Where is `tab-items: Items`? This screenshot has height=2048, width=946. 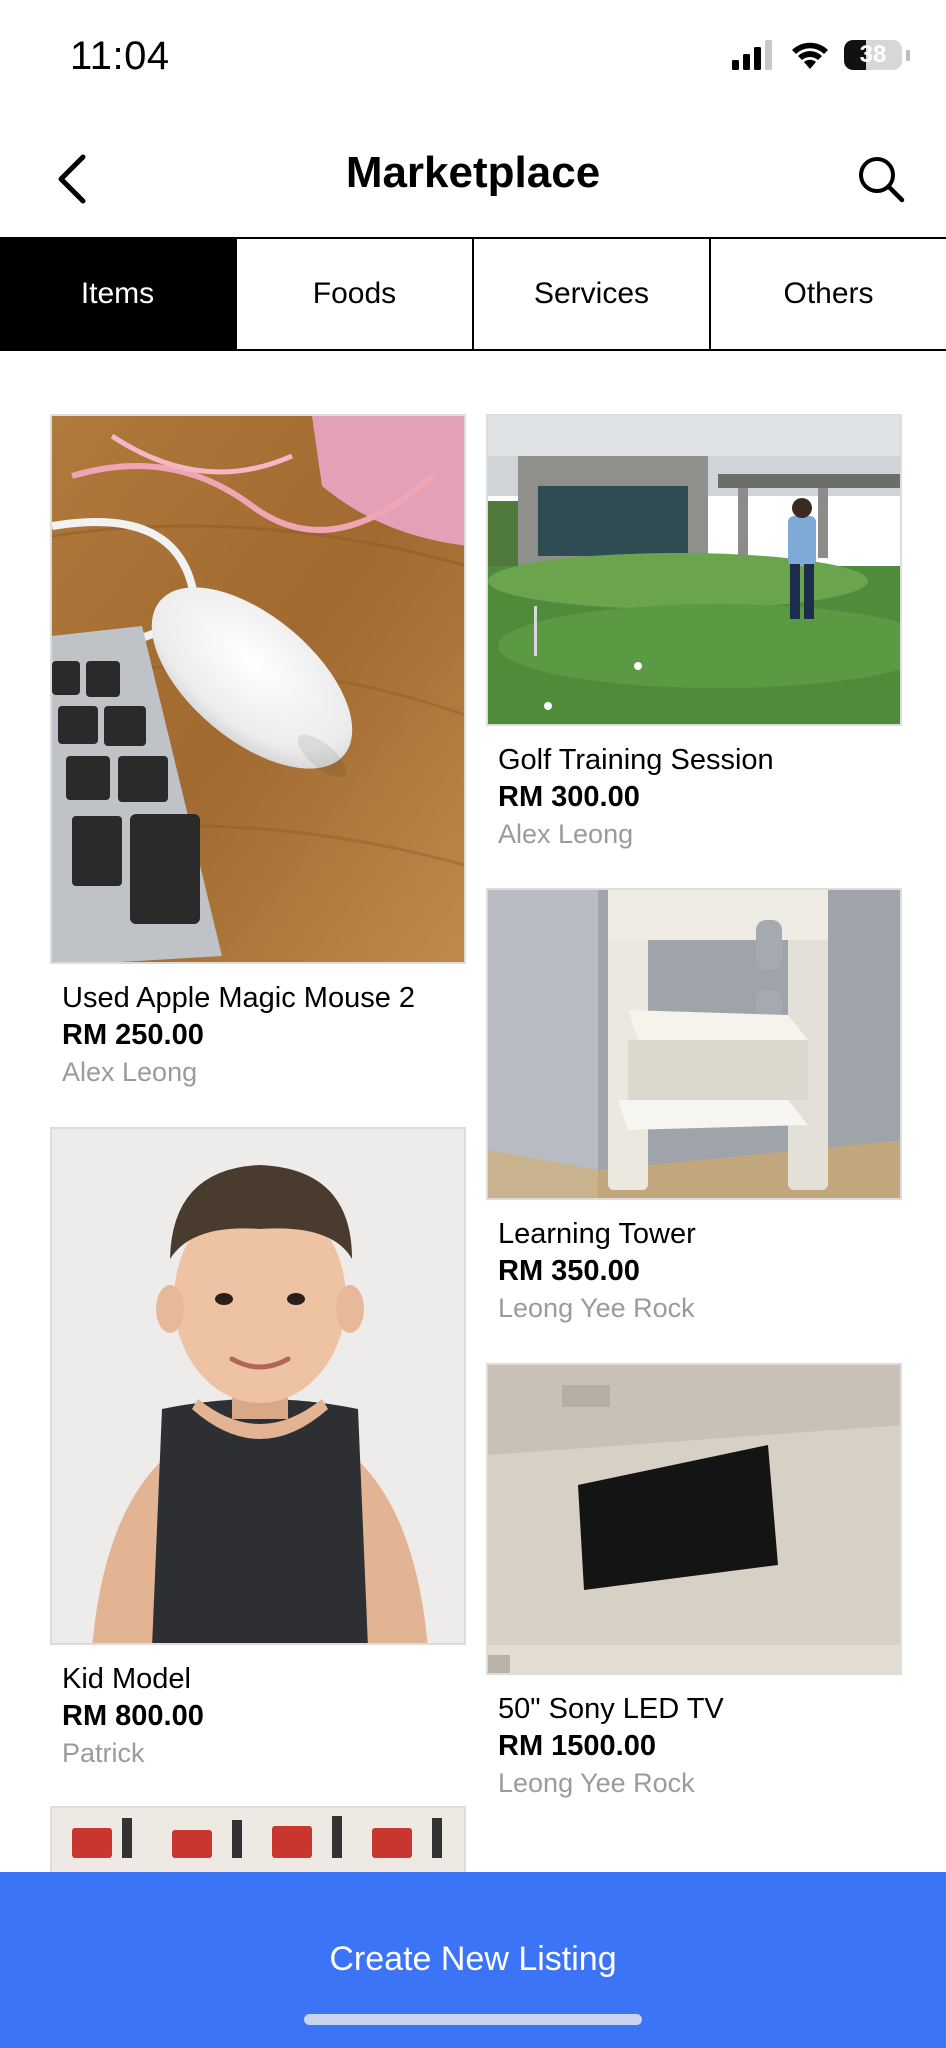 tab-items: Items is located at coordinates (118, 294).